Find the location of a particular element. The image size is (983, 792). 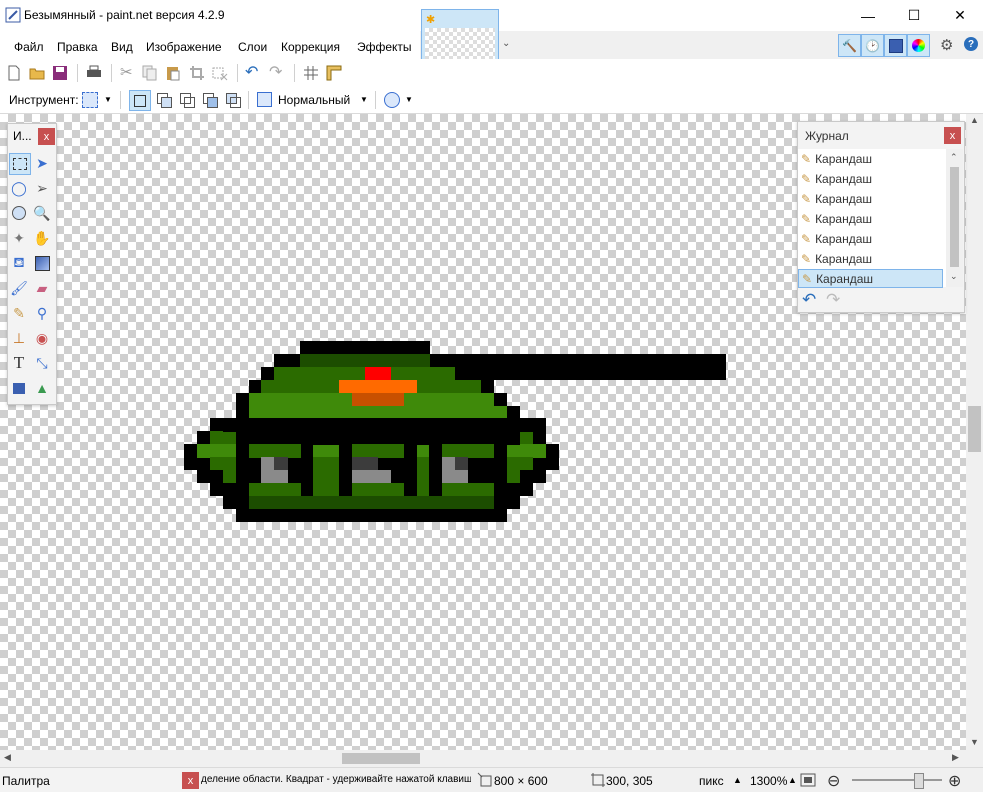

colors-window-button is located at coordinates (918, 45).